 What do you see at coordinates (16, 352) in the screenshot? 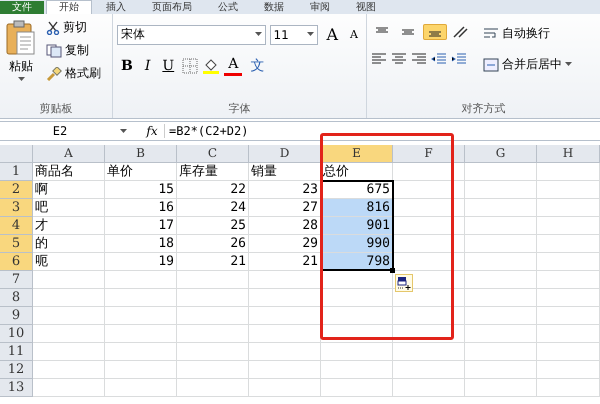
I see `row-header: 11` at bounding box center [16, 352].